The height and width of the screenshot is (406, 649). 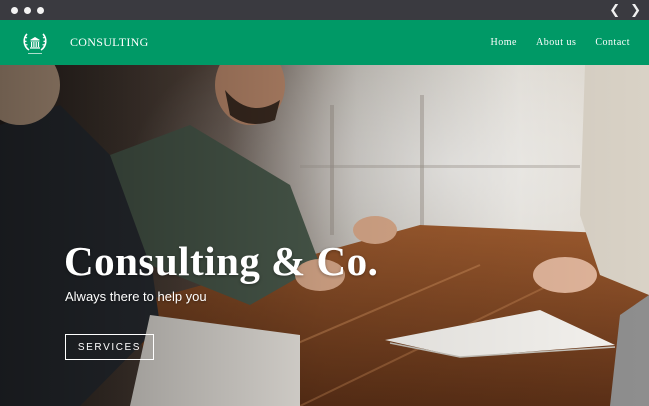 What do you see at coordinates (324, 10) in the screenshot?
I see `browser-chrome: ❮ ❯` at bounding box center [324, 10].